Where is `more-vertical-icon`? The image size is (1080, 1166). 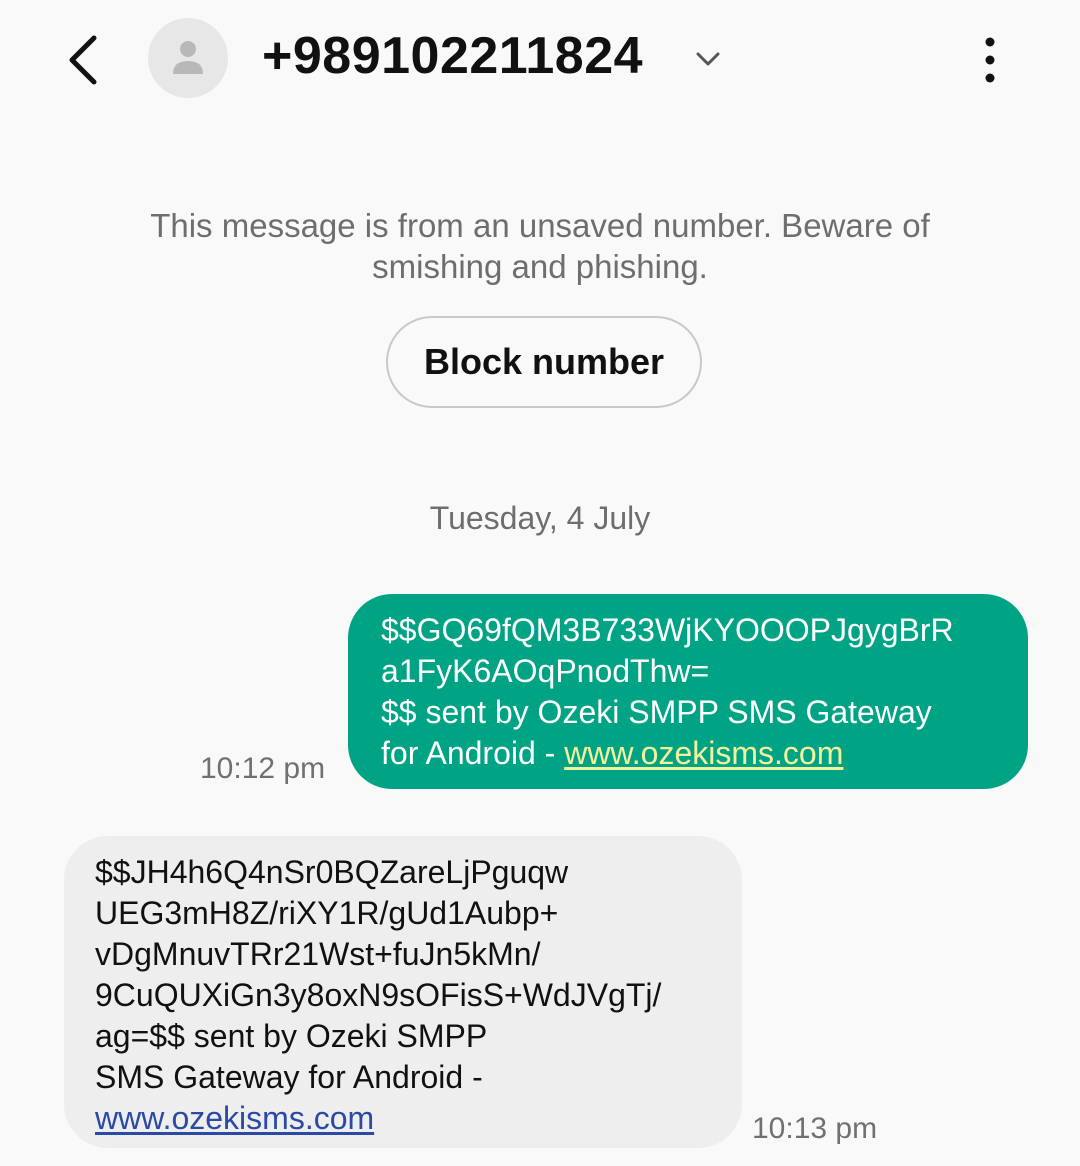
more-vertical-icon is located at coordinates (990, 60).